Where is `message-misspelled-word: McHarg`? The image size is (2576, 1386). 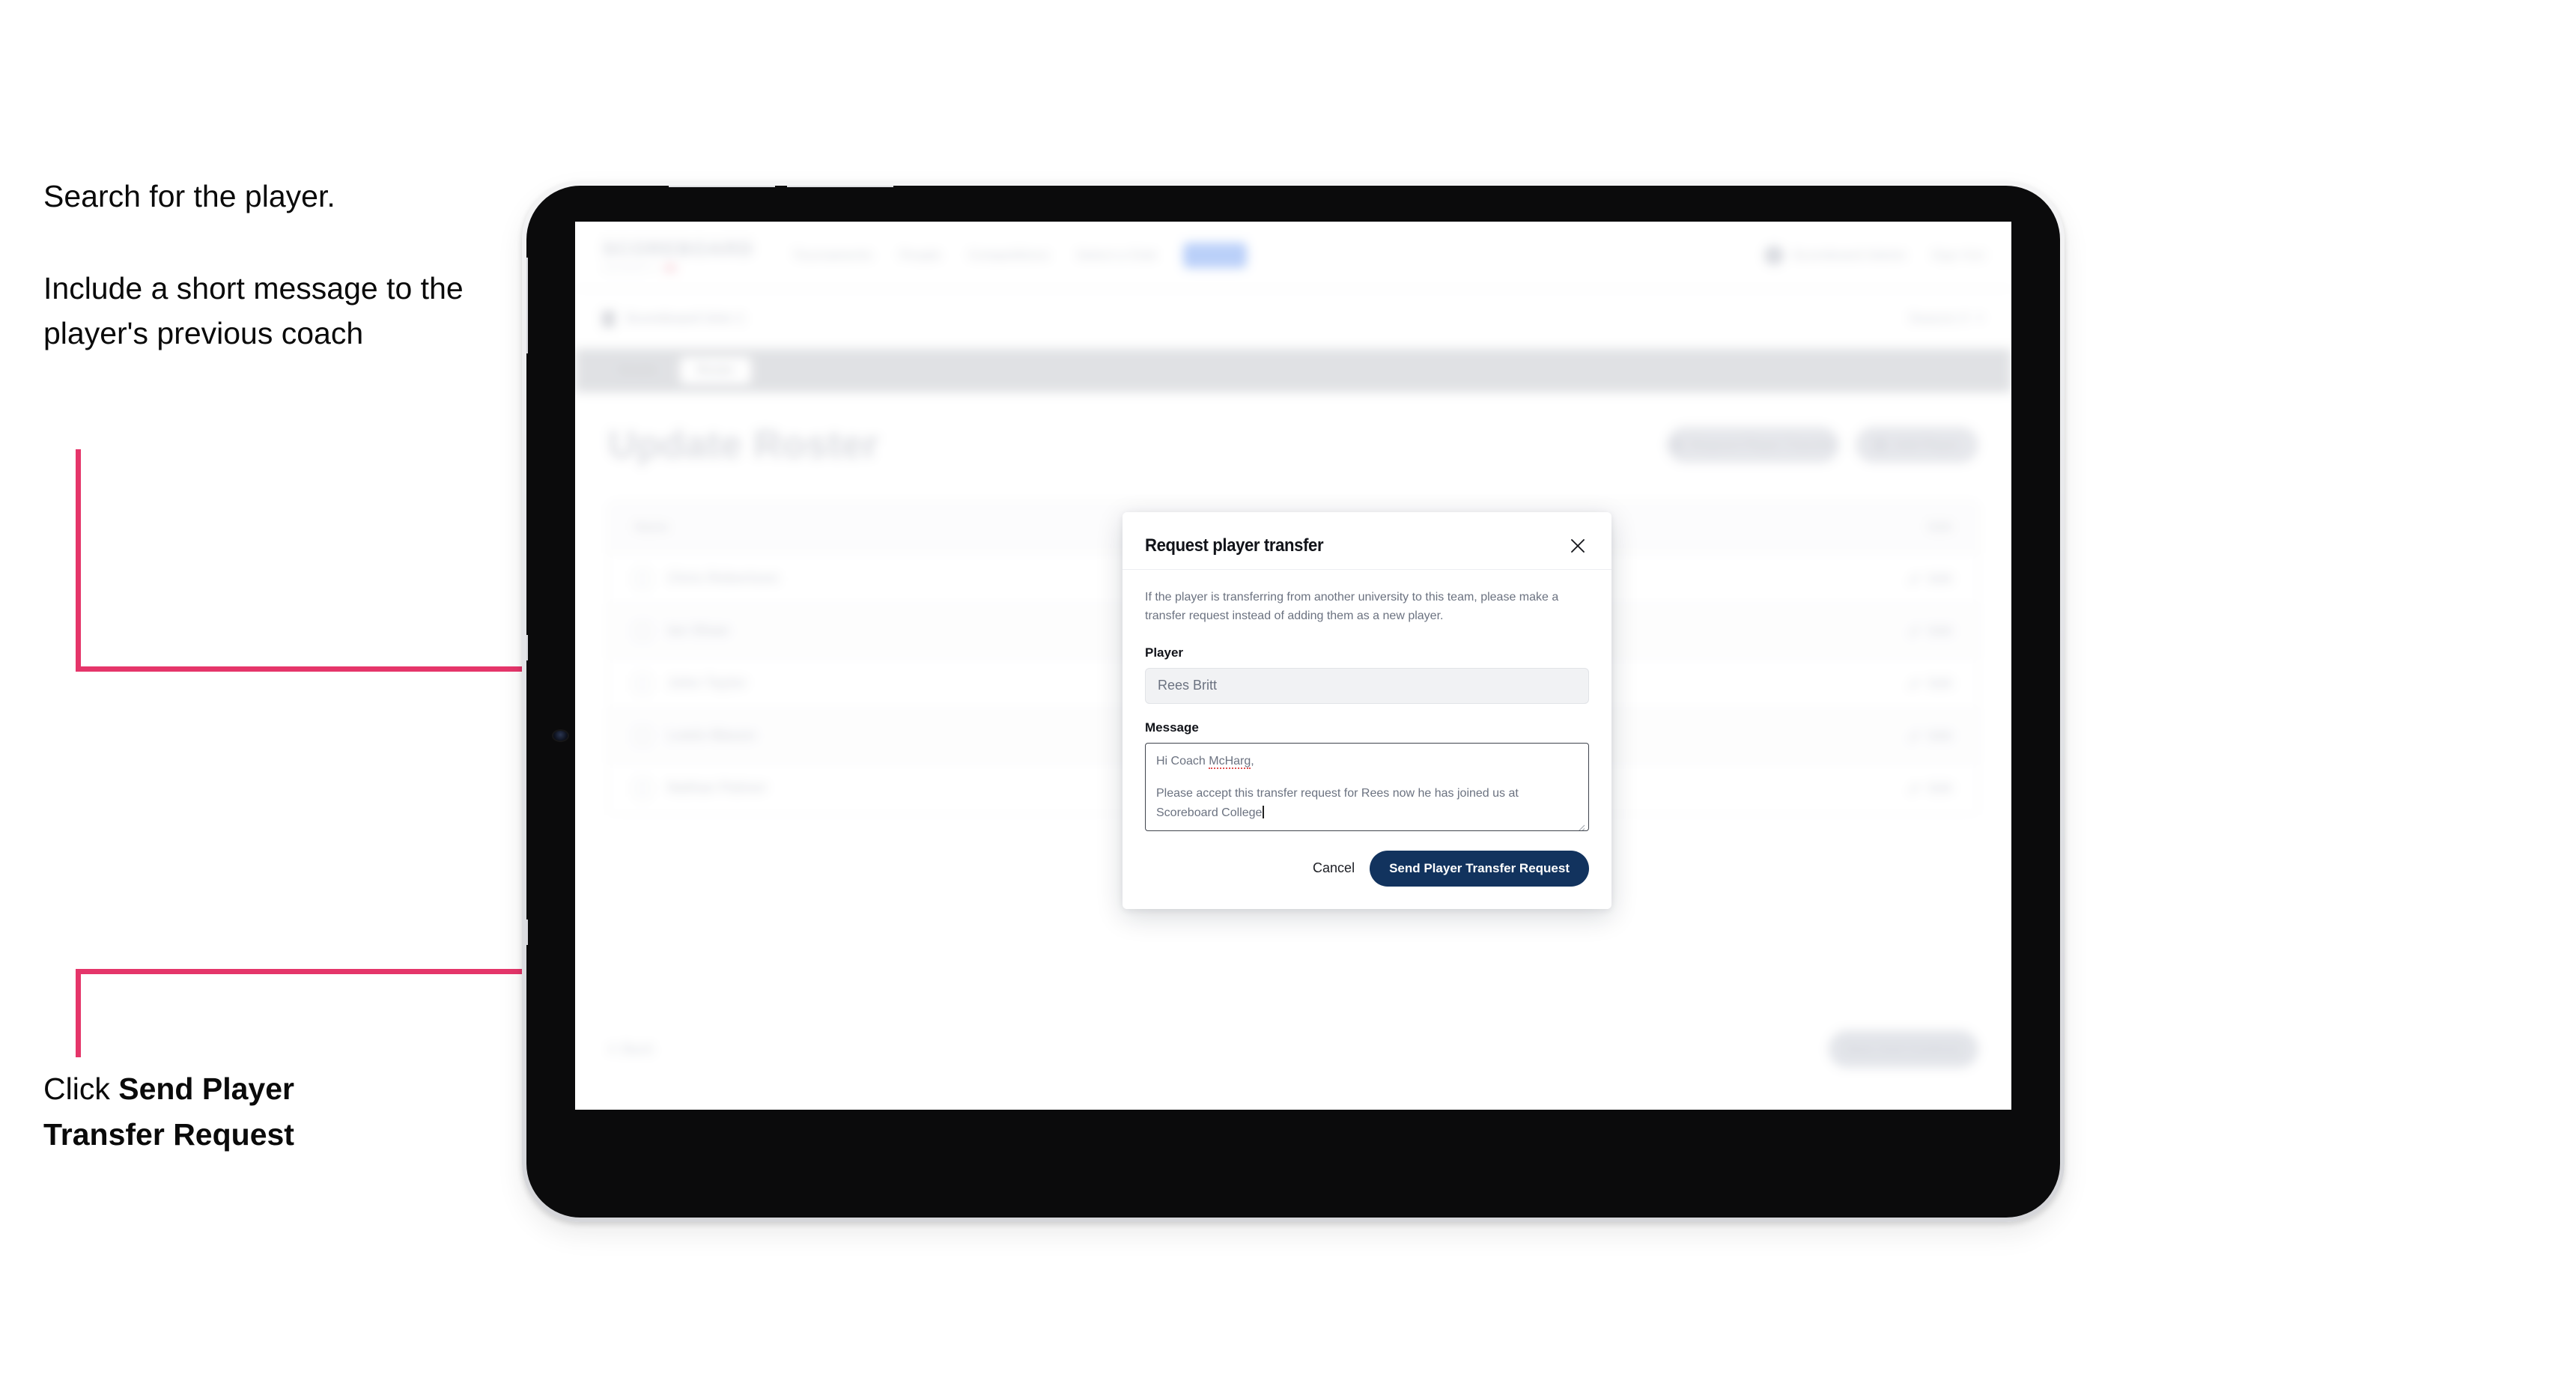
message-misspelled-word: McHarg is located at coordinates (1230, 761).